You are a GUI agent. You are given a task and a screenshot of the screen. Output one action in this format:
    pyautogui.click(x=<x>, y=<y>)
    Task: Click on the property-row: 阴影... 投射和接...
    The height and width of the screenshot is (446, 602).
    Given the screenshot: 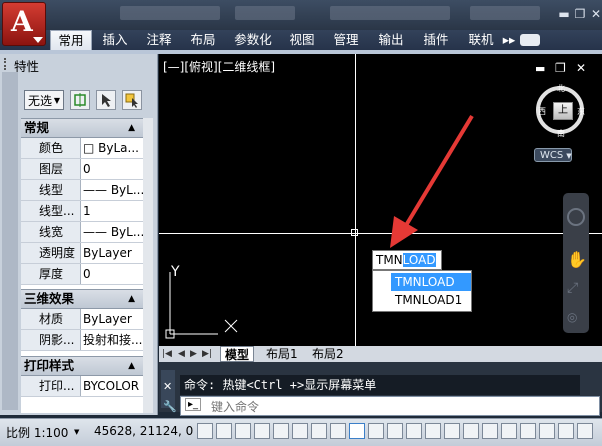 What is the action you would take?
    pyautogui.click(x=82, y=340)
    